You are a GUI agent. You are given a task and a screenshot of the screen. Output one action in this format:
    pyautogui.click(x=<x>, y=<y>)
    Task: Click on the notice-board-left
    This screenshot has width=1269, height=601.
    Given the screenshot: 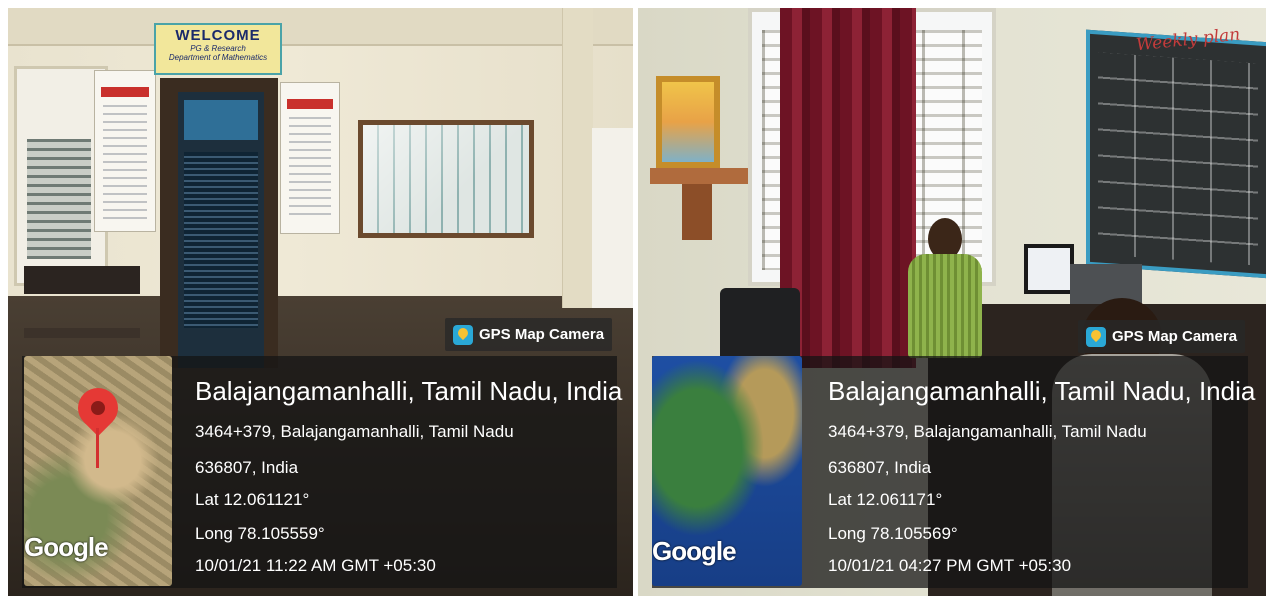 What is the action you would take?
    pyautogui.click(x=125, y=151)
    